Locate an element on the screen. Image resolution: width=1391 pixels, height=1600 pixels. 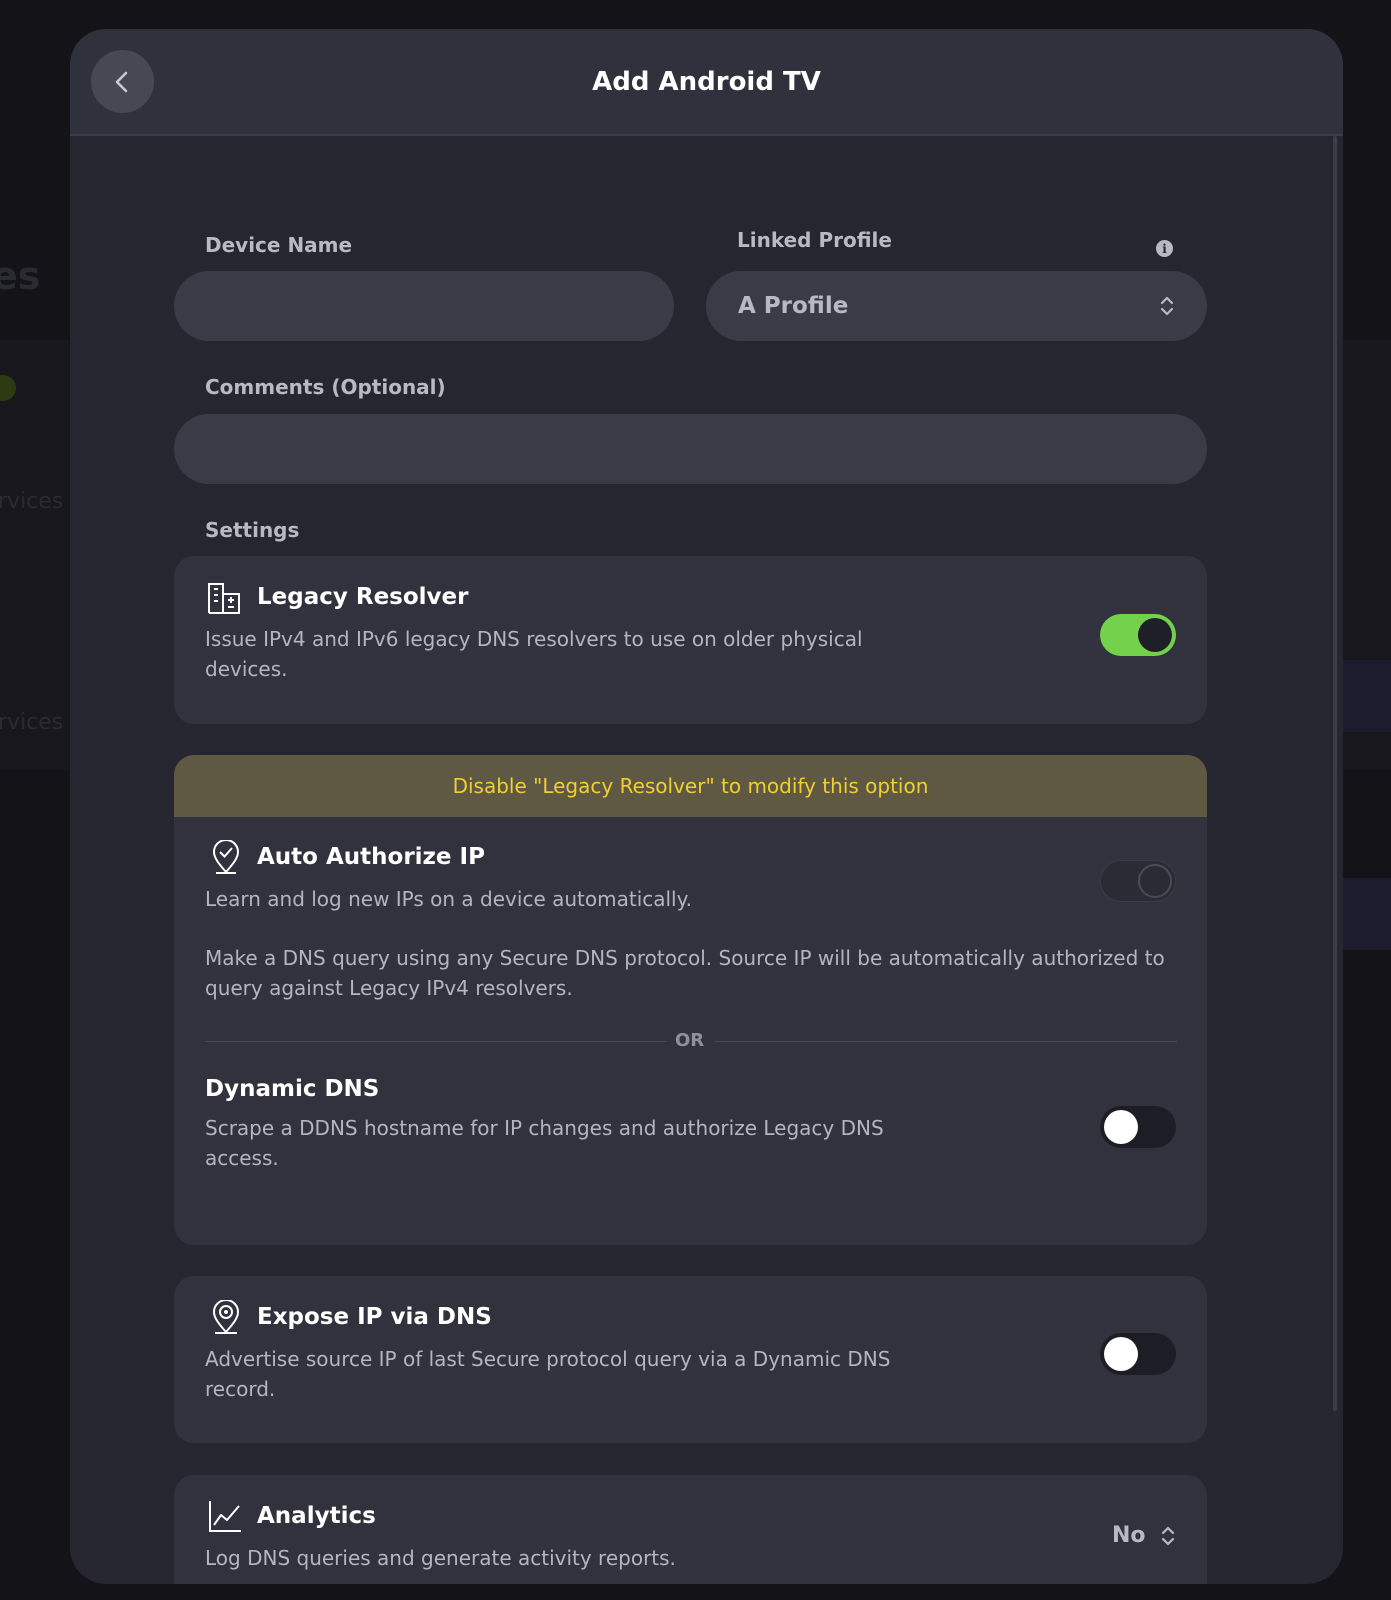
chevron-left-icon is located at coordinates (121, 81).